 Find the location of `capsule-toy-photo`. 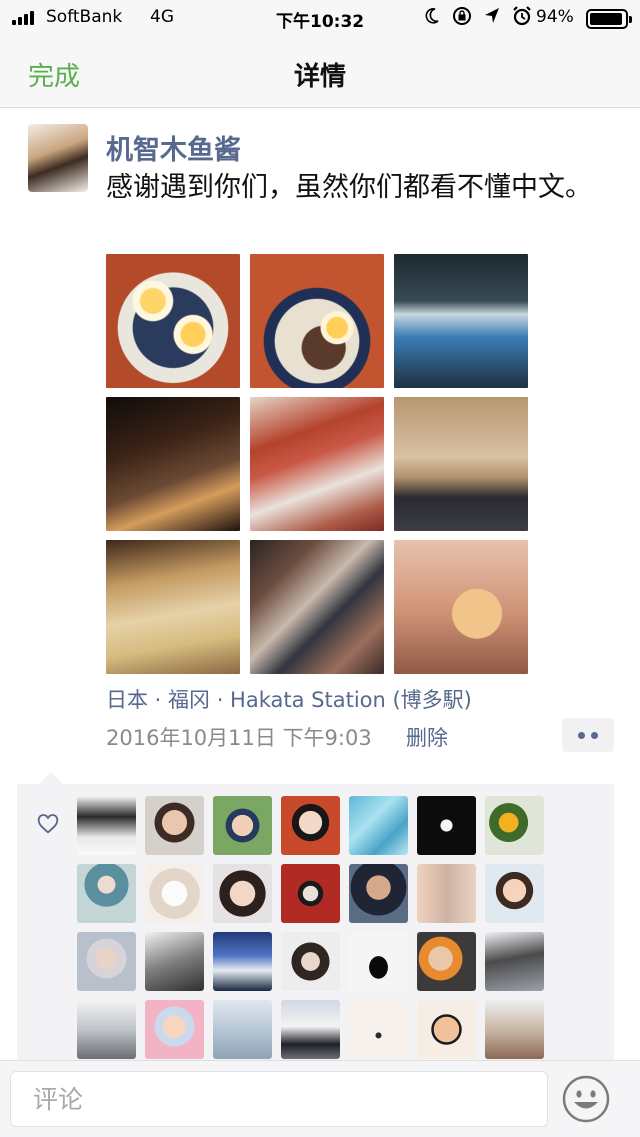

capsule-toy-photo is located at coordinates (317, 464).